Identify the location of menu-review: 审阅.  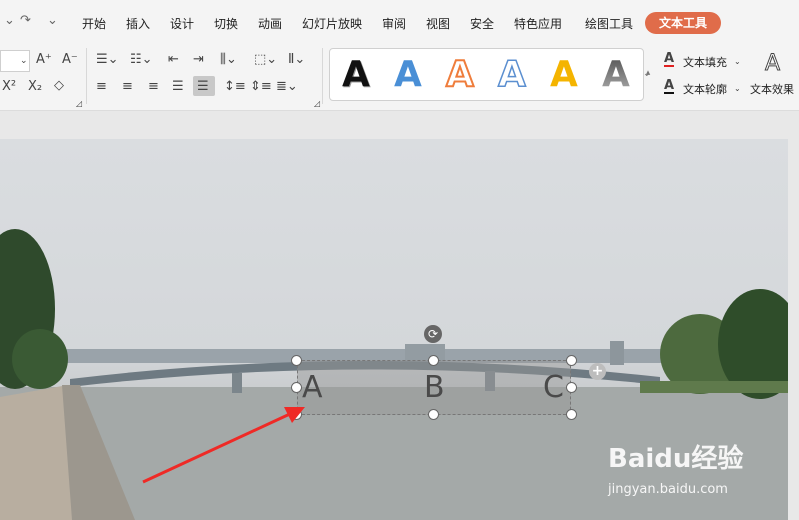
(394, 23).